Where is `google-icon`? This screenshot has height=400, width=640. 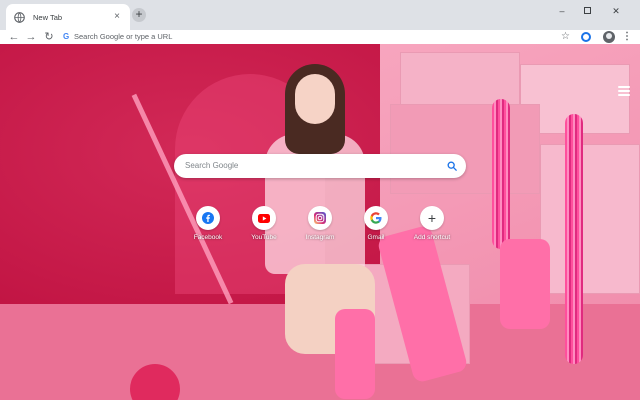 google-icon is located at coordinates (376, 218).